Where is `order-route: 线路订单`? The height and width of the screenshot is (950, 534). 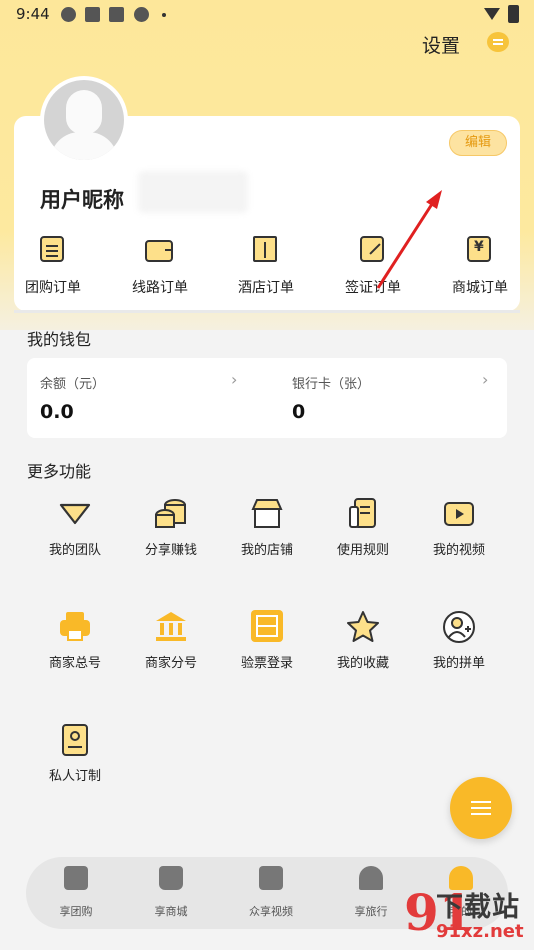
order-route: 线路订单 is located at coordinates (160, 263).